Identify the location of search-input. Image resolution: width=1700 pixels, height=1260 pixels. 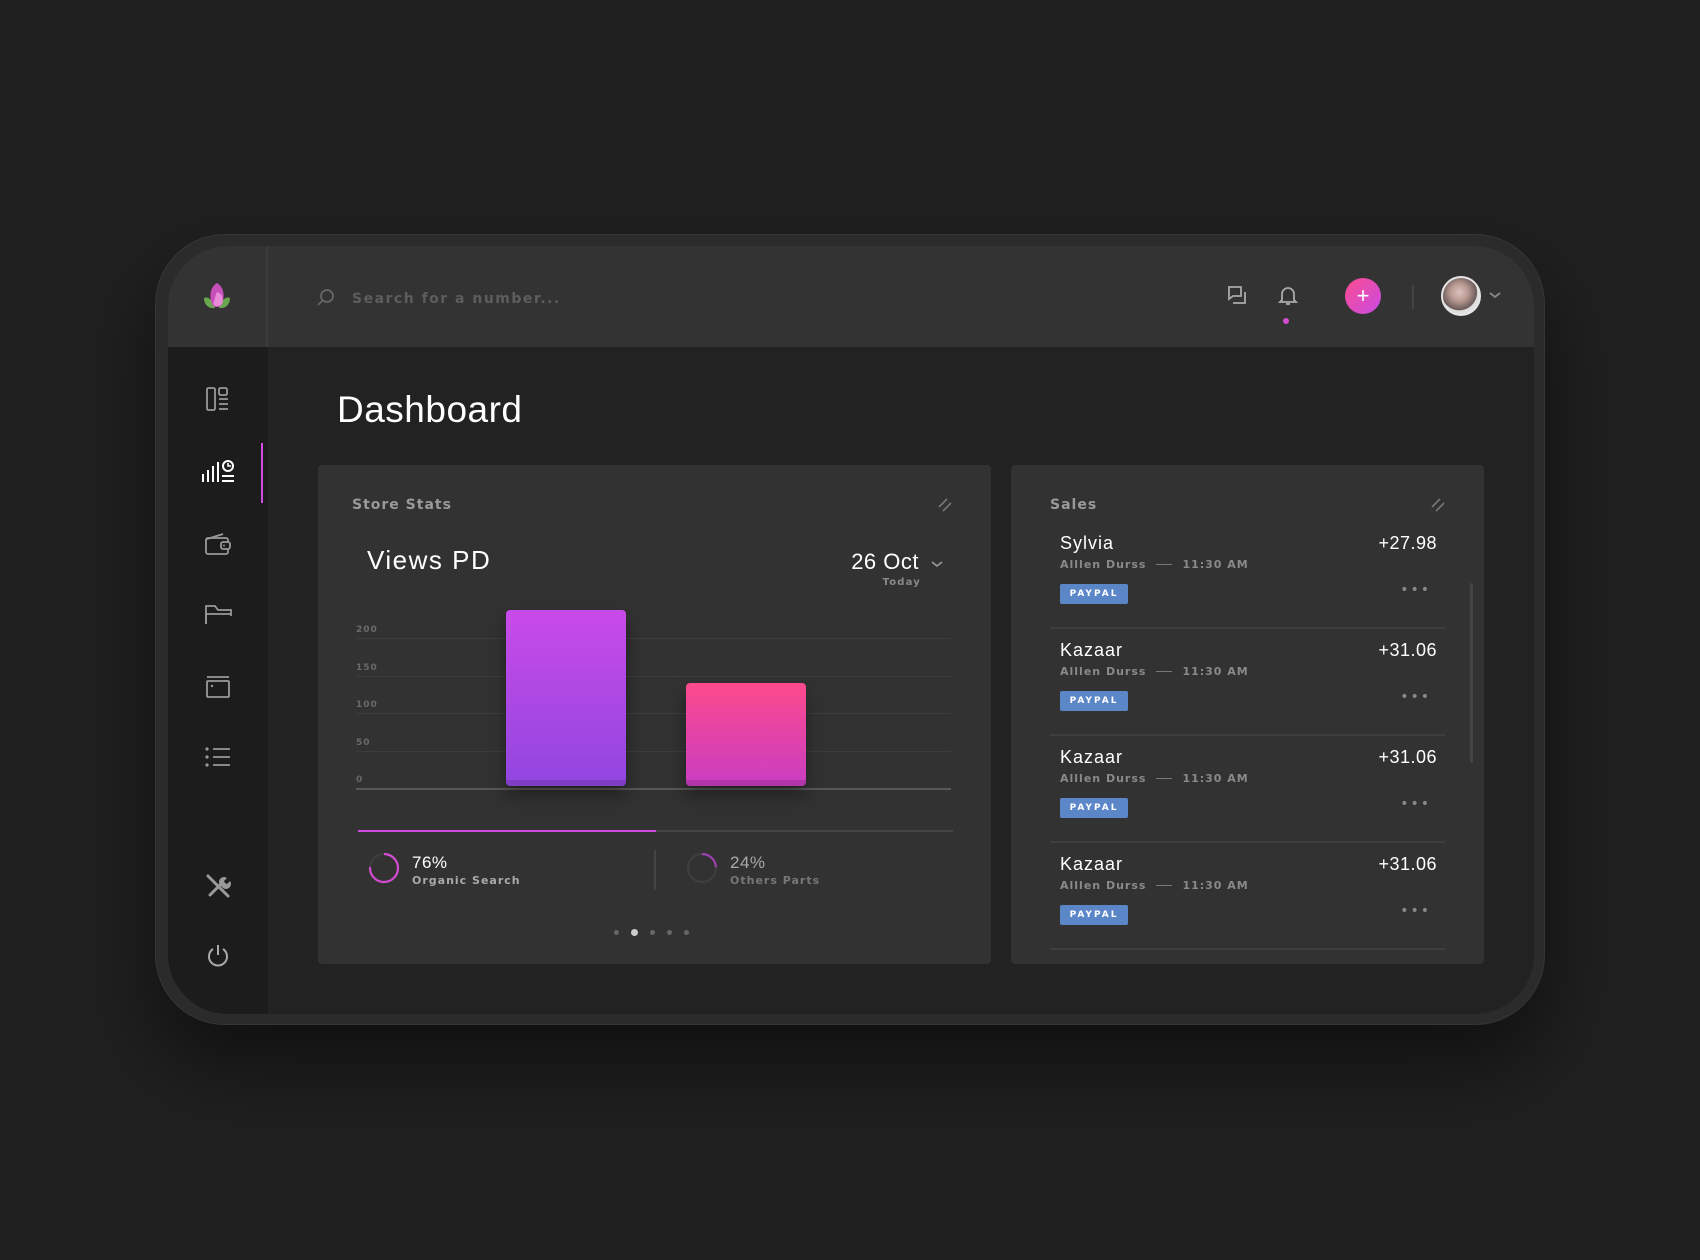
(667, 299).